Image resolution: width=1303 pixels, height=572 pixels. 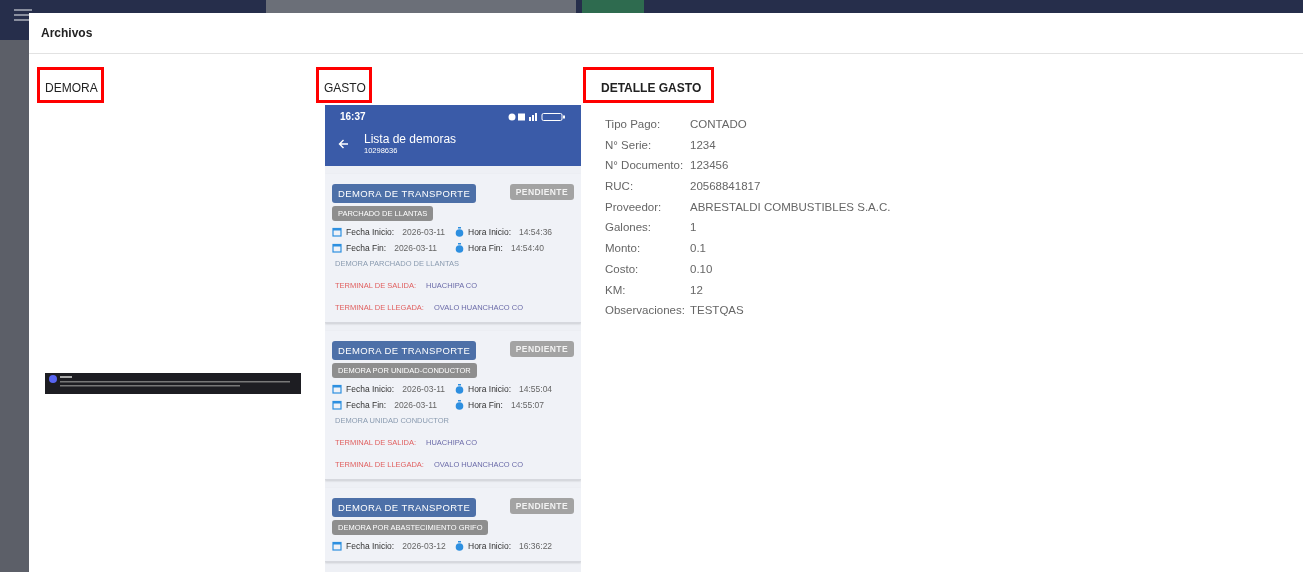 I want to click on field-value: 14:55:07, so click(x=527, y=405).